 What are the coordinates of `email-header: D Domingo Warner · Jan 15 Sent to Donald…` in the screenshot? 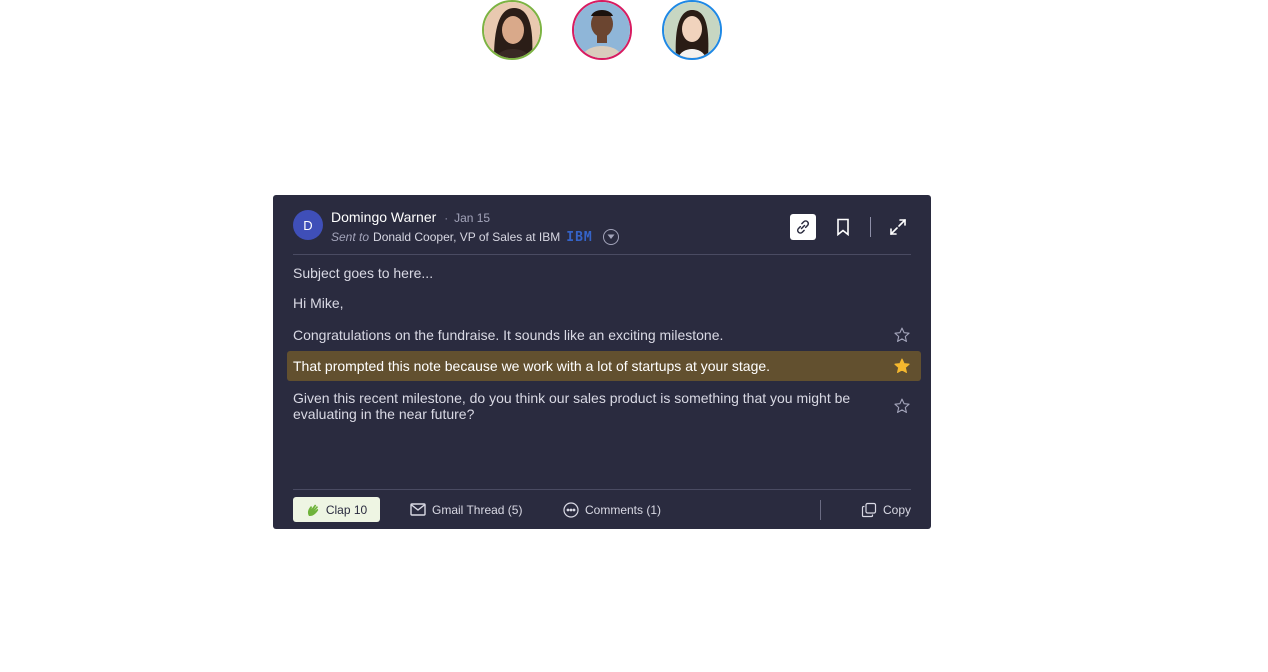 It's located at (602, 232).